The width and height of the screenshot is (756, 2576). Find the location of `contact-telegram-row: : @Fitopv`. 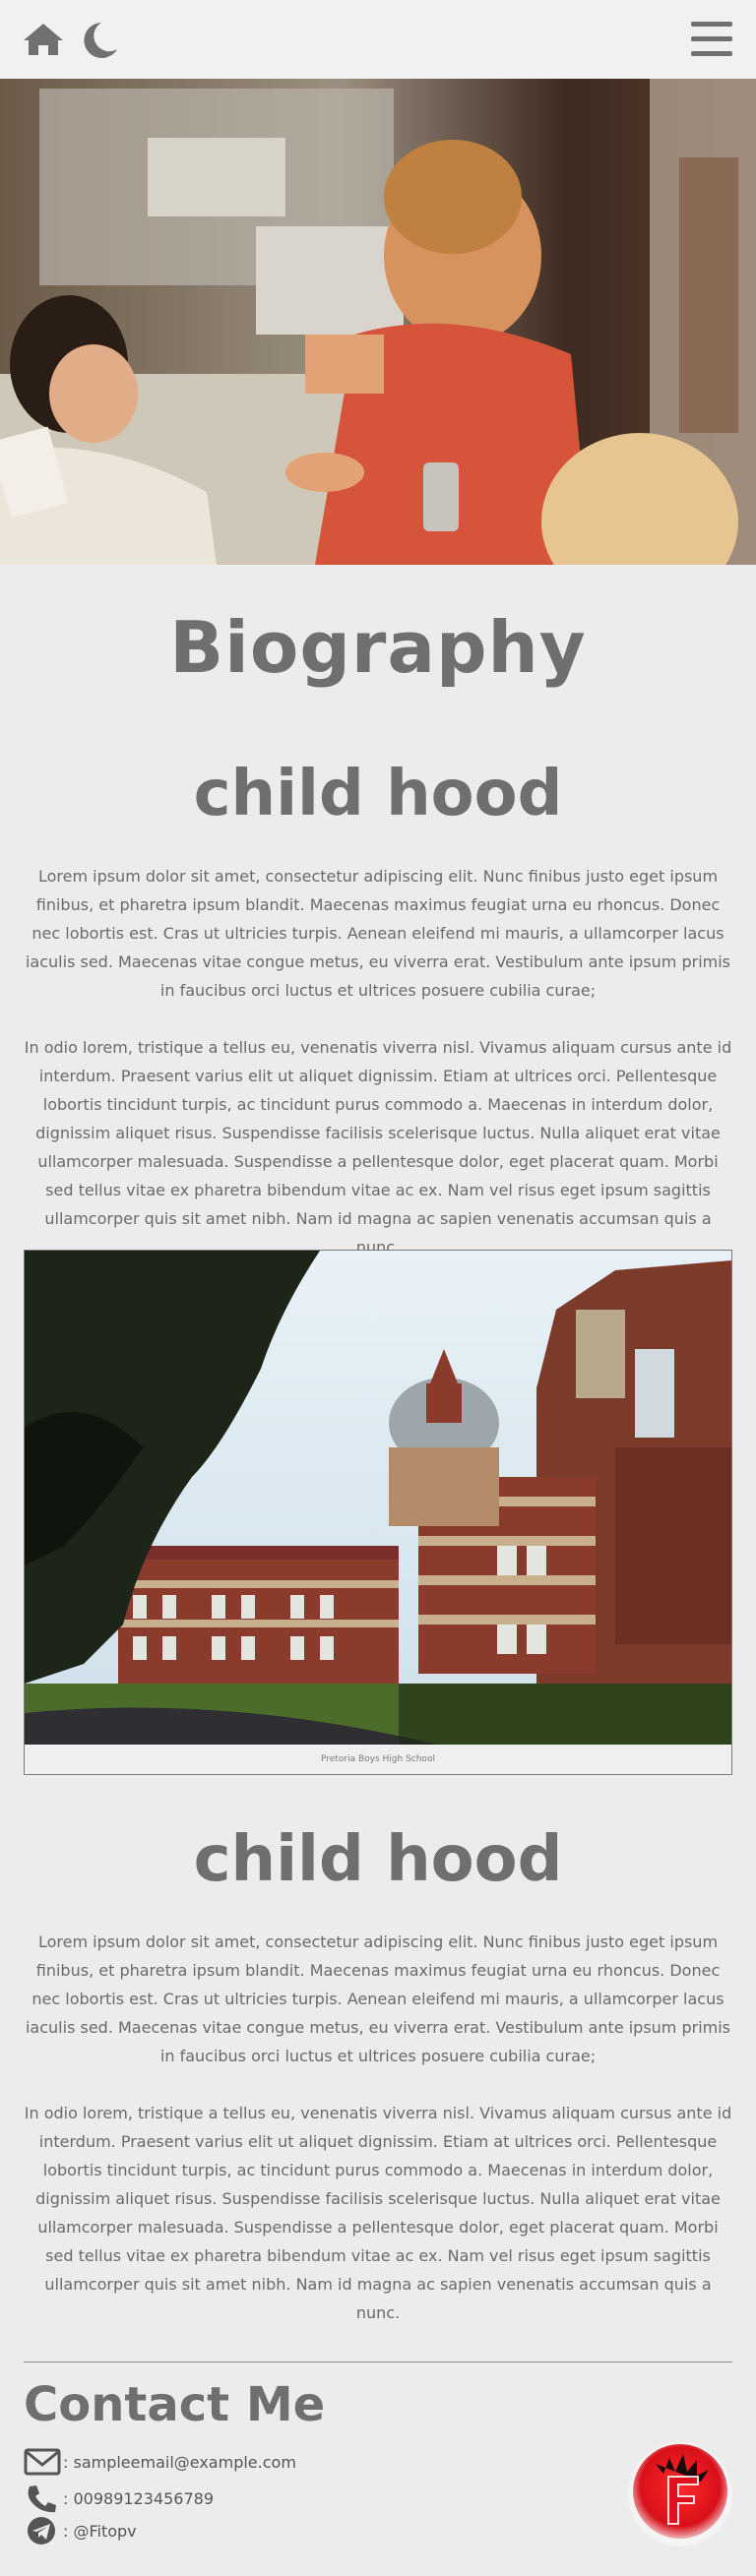

contact-telegram-row: : @Fitopv is located at coordinates (80, 2530).